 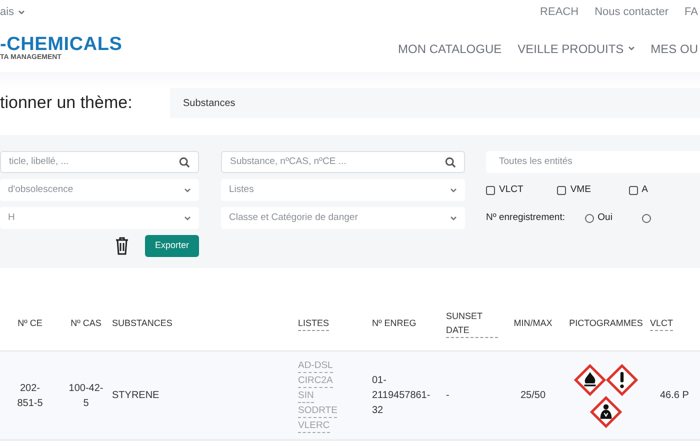 What do you see at coordinates (318, 411) in the screenshot?
I see `list-link: SODRTE` at bounding box center [318, 411].